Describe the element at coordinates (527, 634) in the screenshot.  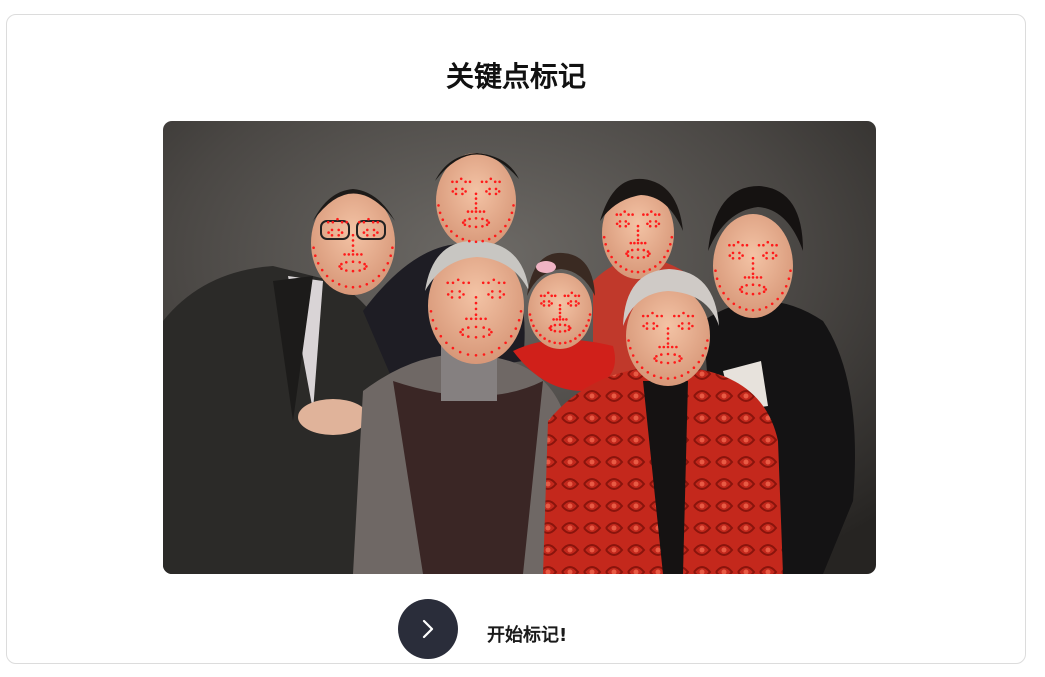
I see `start-label: 开始标记!` at that location.